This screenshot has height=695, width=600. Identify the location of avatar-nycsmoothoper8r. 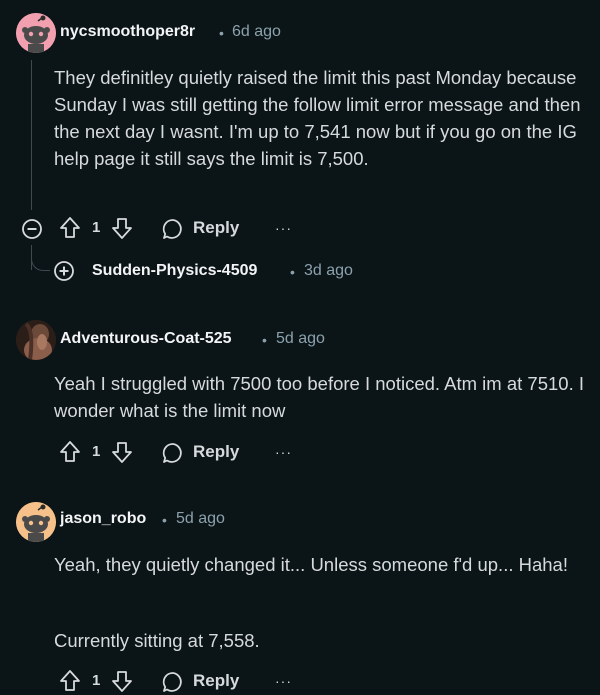
(36, 33).